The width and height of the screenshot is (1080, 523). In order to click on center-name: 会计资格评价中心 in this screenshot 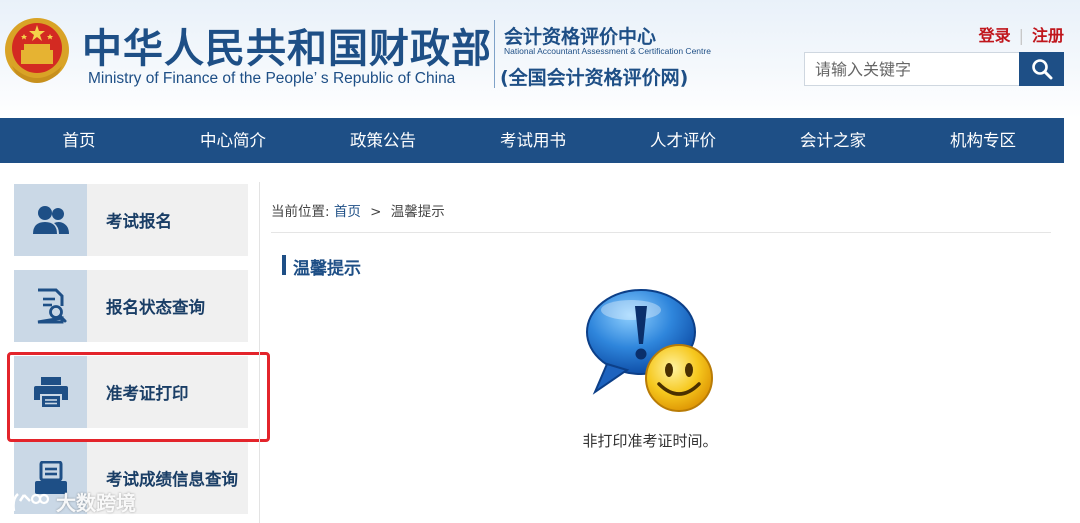, I will do `click(580, 37)`.